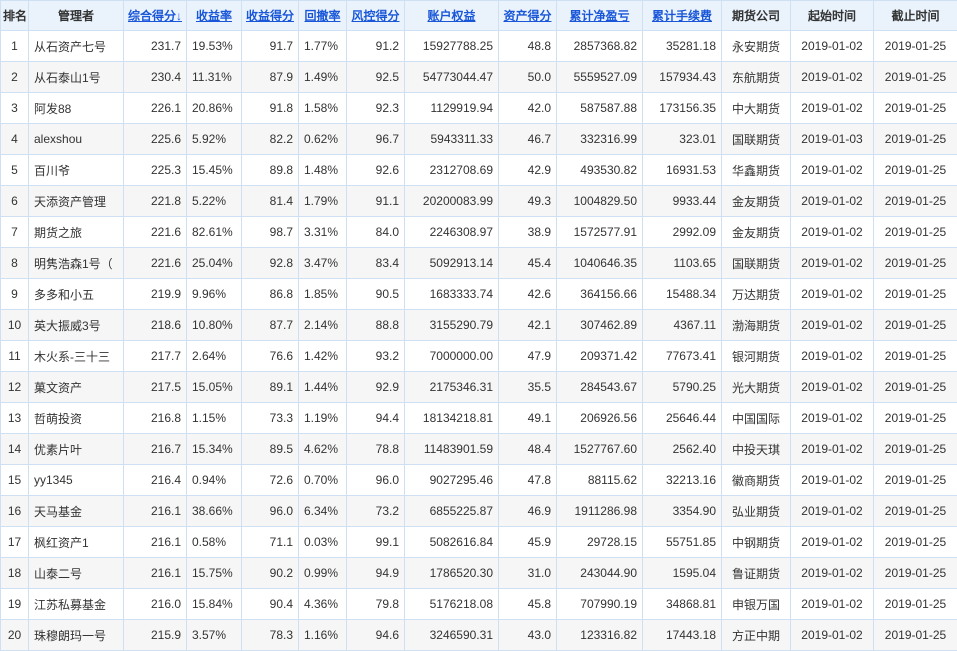 This screenshot has width=957, height=651. Describe the element at coordinates (682, 77) in the screenshot. I see `cell-fees: 157934.43` at that location.